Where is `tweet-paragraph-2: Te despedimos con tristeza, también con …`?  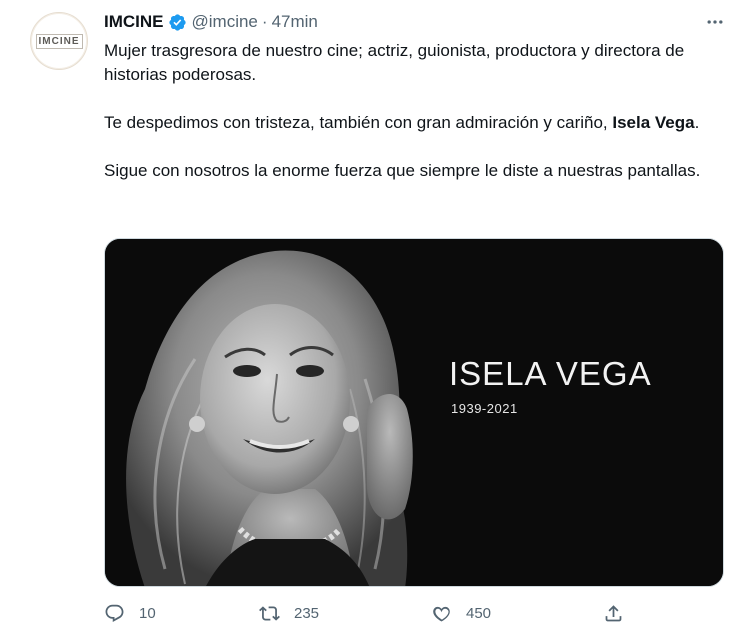 tweet-paragraph-2: Te despedimos con tristeza, también con … is located at coordinates (404, 123).